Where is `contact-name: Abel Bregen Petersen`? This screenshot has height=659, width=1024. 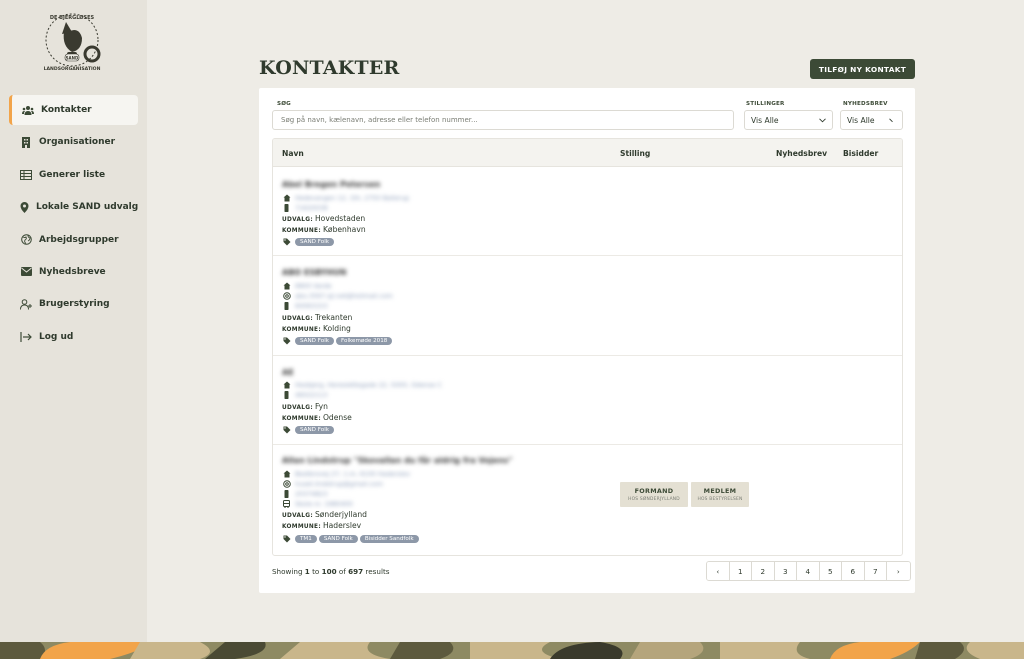
contact-name: Abel Bregen Petersen is located at coordinates (331, 184).